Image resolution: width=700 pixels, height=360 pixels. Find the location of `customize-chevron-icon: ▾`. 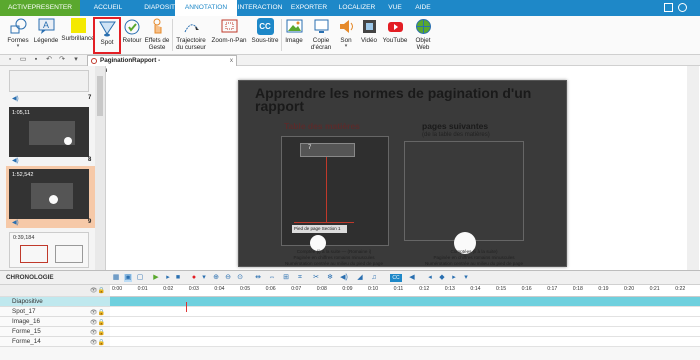

customize-chevron-icon: ▾ is located at coordinates (76, 60).